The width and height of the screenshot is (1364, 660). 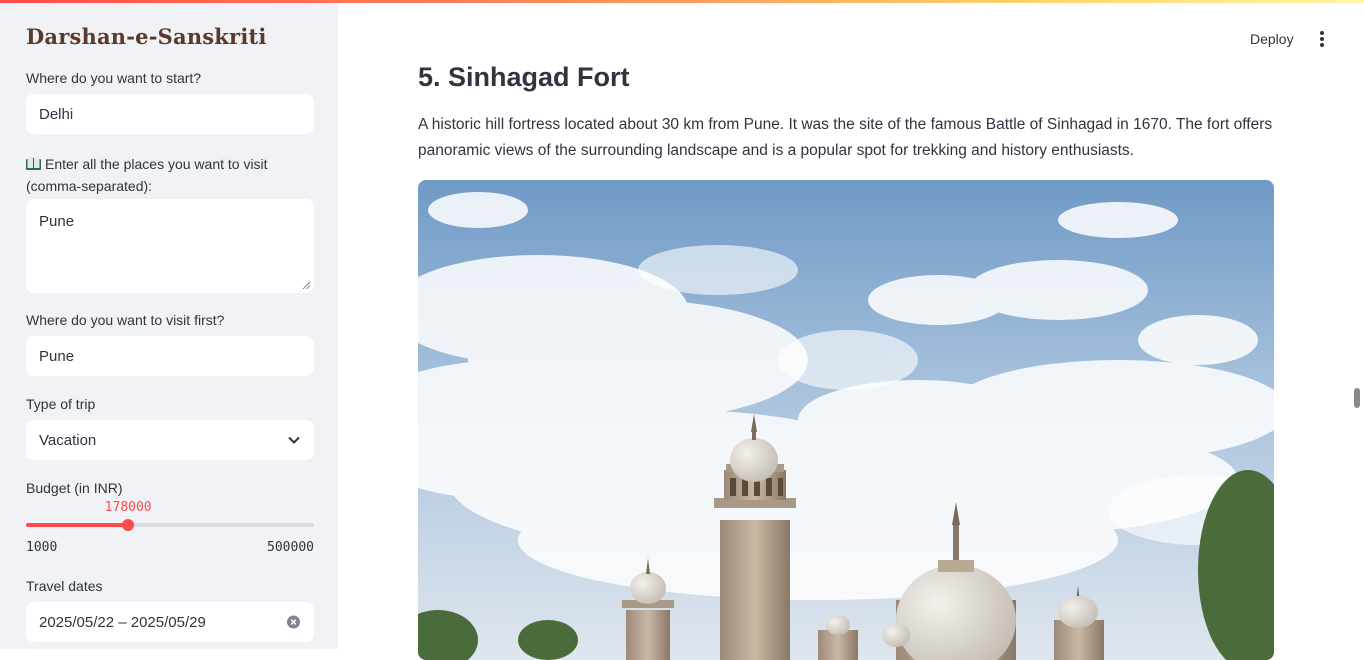 What do you see at coordinates (74, 488) in the screenshot?
I see `budget-label: Budget (in INR)` at bounding box center [74, 488].